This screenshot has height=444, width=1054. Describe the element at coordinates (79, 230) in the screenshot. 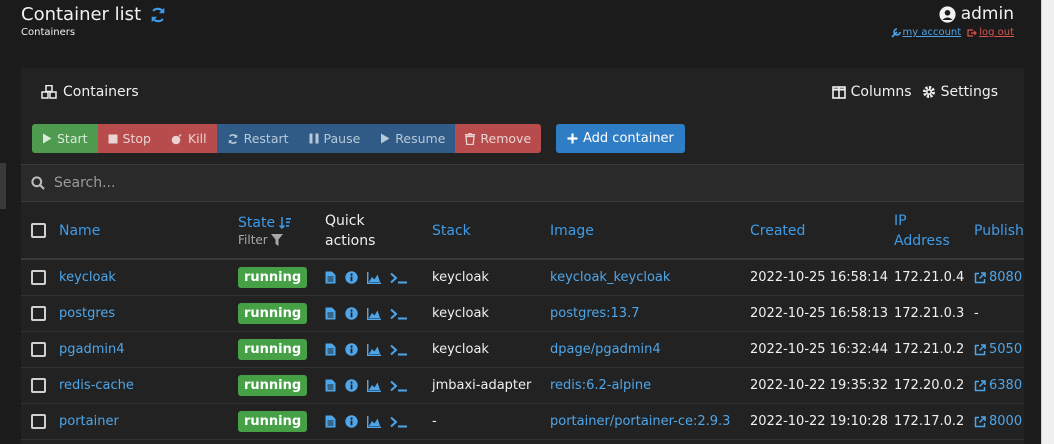

I see `column-header-name: Name` at that location.